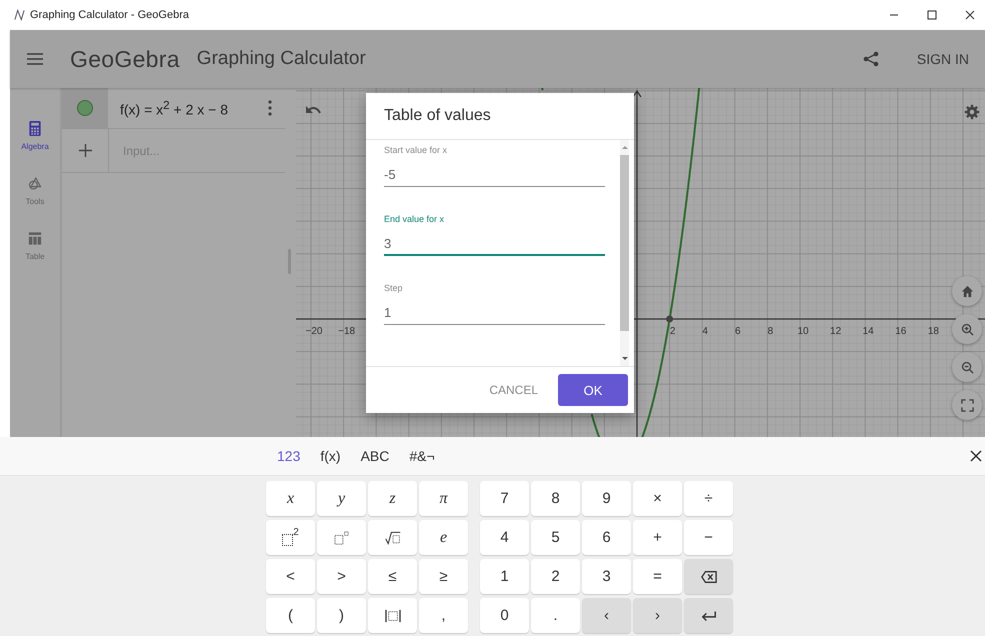 Image resolution: width=985 pixels, height=636 pixels. What do you see at coordinates (708, 537) in the screenshot?
I see `key: −` at bounding box center [708, 537].